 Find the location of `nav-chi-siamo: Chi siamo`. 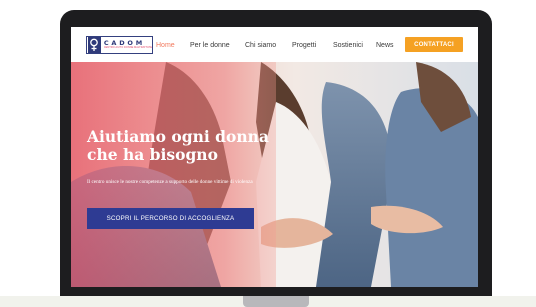

nav-chi-siamo: Chi siamo is located at coordinates (260, 45).